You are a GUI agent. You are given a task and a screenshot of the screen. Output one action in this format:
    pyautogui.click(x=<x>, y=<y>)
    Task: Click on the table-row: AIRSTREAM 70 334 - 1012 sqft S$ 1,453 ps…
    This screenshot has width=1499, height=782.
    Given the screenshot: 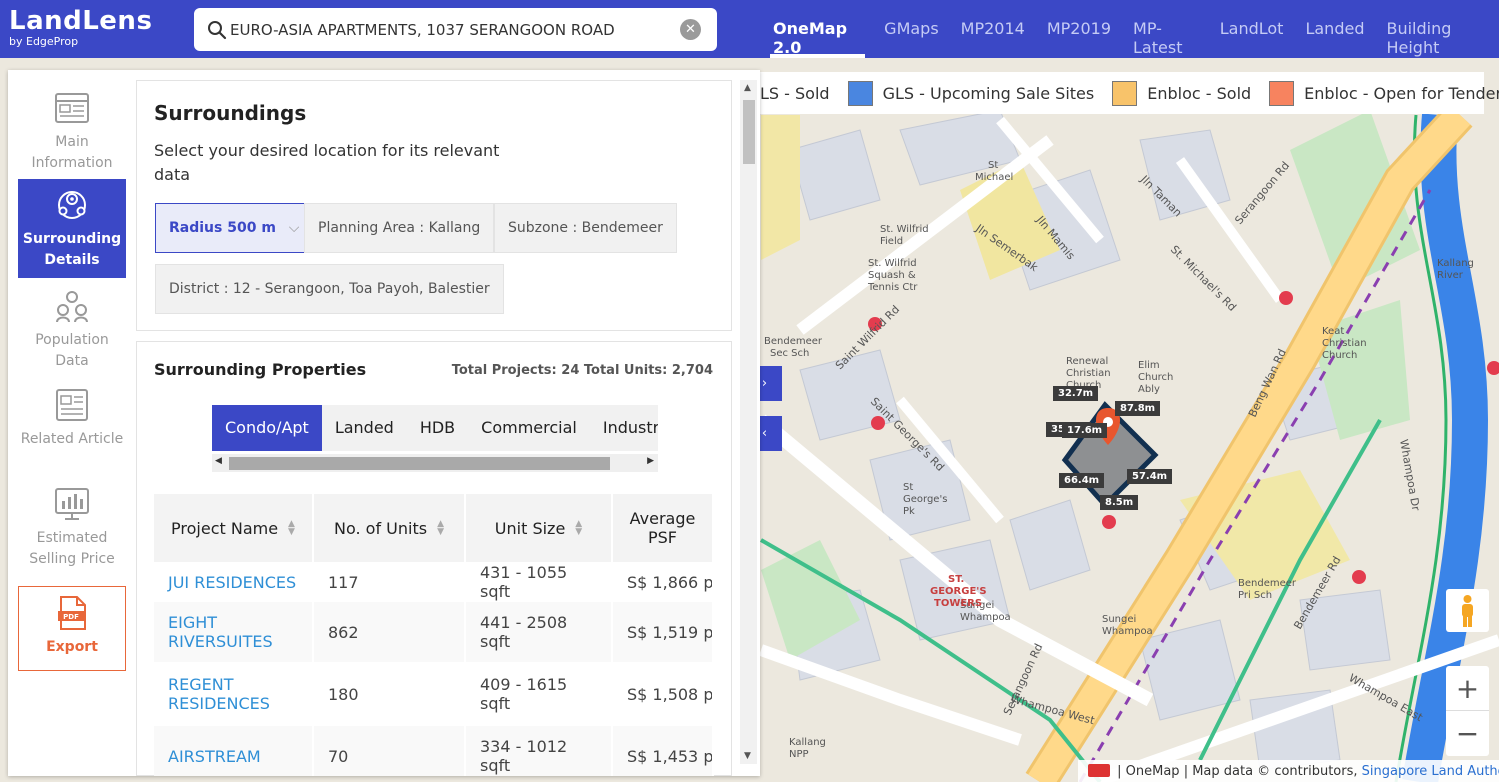 What is the action you would take?
    pyautogui.click(x=434, y=751)
    